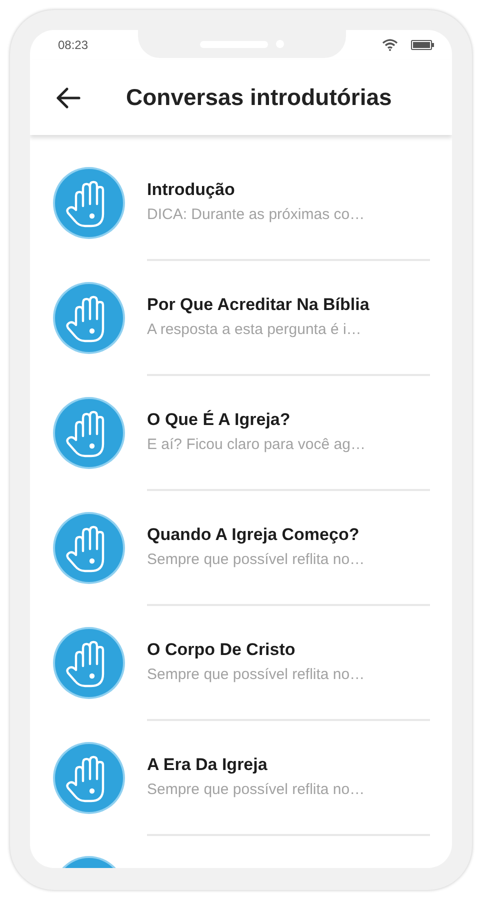  I want to click on item-title: O Que É A Igreja?, so click(219, 420).